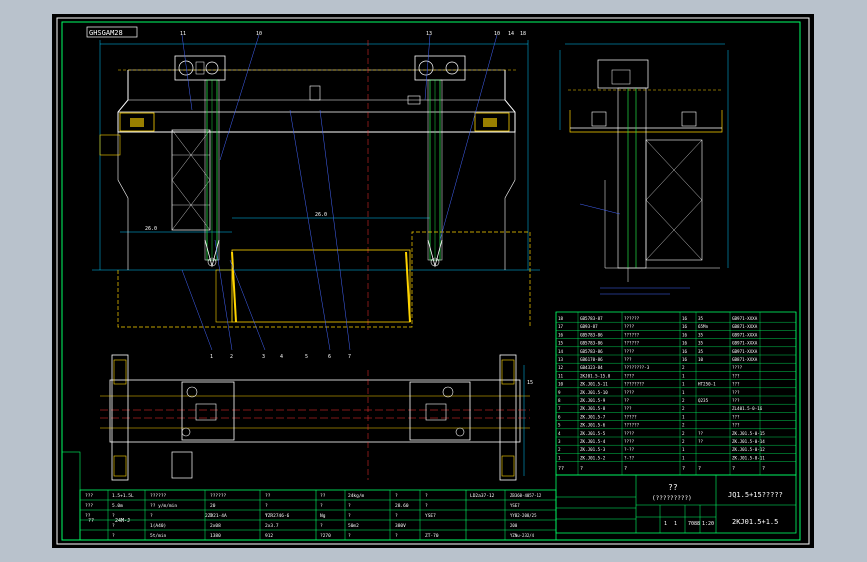 The width and height of the screenshot is (867, 562). What do you see at coordinates (281, 357) in the screenshot?
I see `balloon-label: 4` at bounding box center [281, 357].